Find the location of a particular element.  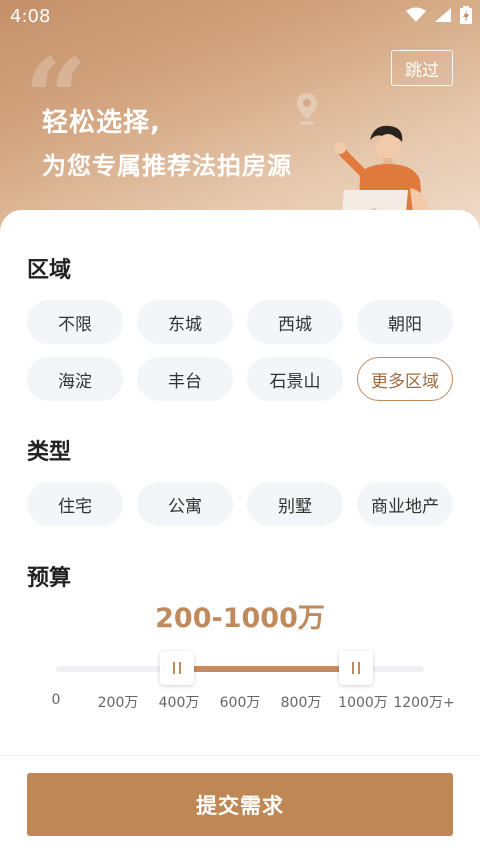

budget-slider-max-handle is located at coordinates (355, 668).